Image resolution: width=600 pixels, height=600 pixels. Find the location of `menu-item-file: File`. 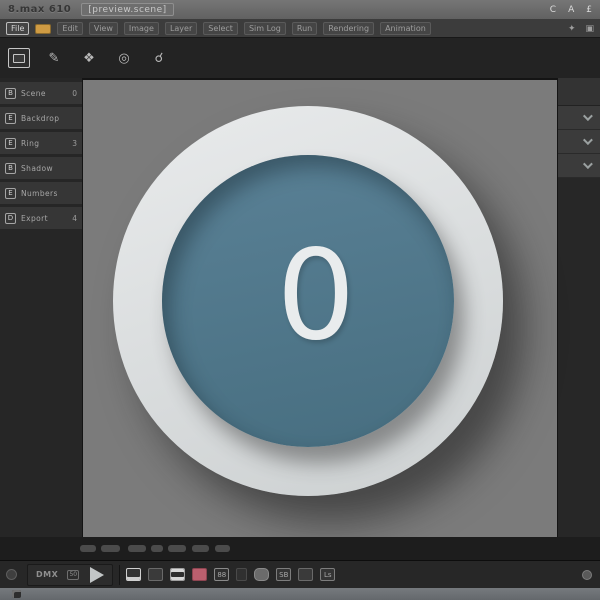

menu-item-file: File is located at coordinates (18, 28).